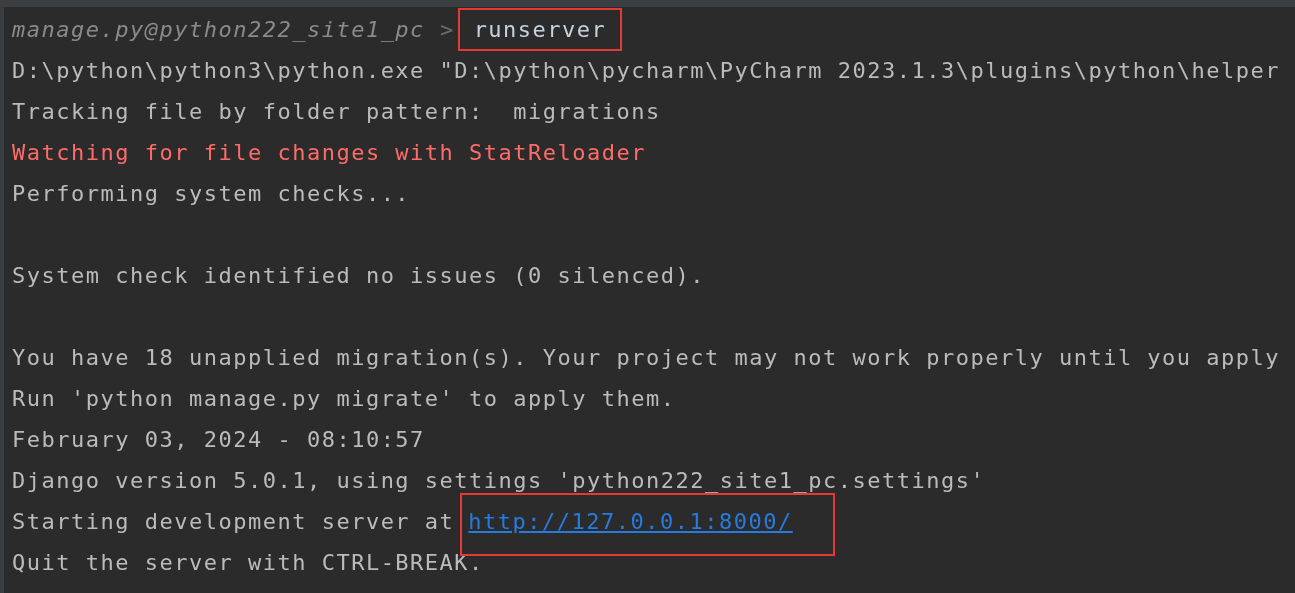  I want to click on output-line: February 03, 2024 - 08:10:57, so click(218, 440).